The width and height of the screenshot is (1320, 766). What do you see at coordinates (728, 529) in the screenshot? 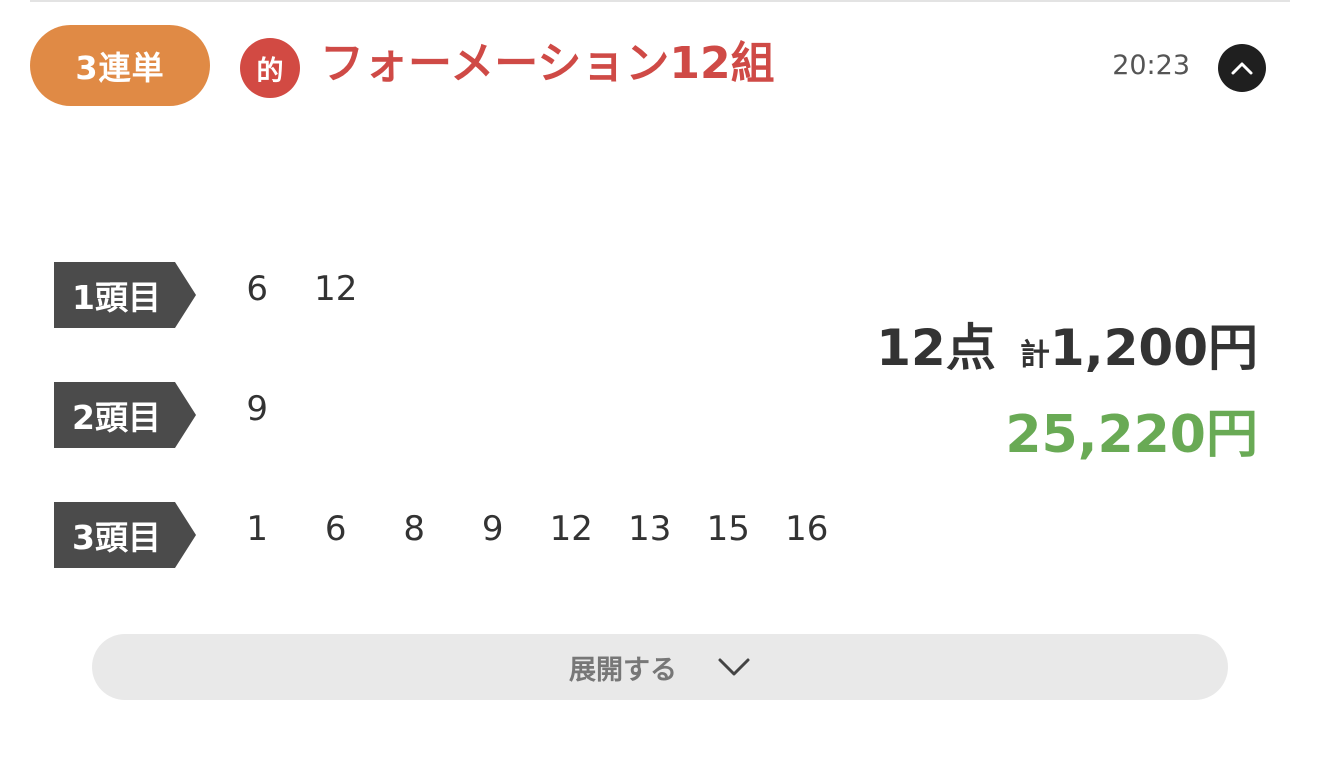
I see `horse-number: 15` at bounding box center [728, 529].